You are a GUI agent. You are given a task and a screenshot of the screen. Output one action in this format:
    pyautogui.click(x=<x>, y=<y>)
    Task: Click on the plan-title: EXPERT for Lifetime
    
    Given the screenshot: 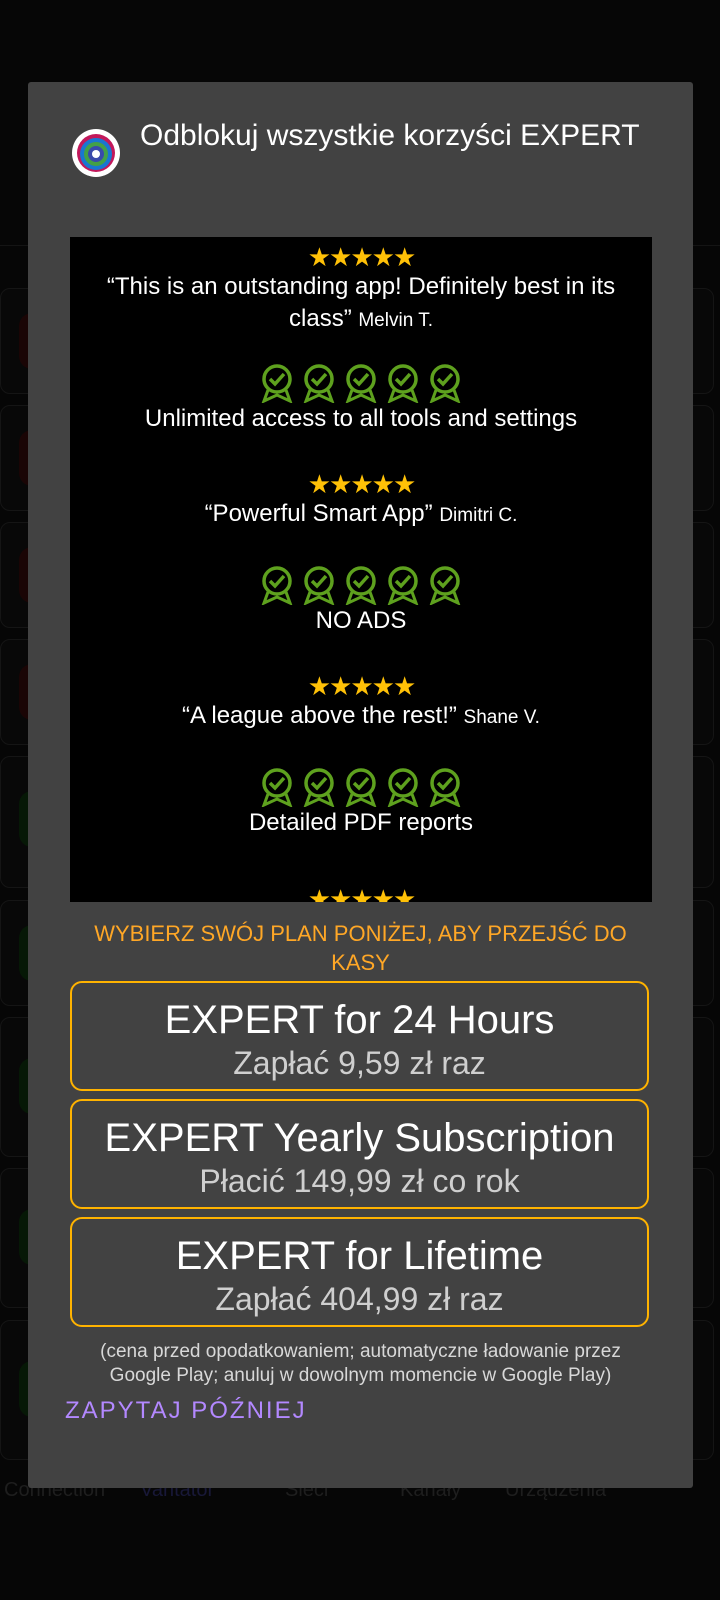 What is the action you would take?
    pyautogui.click(x=359, y=1256)
    